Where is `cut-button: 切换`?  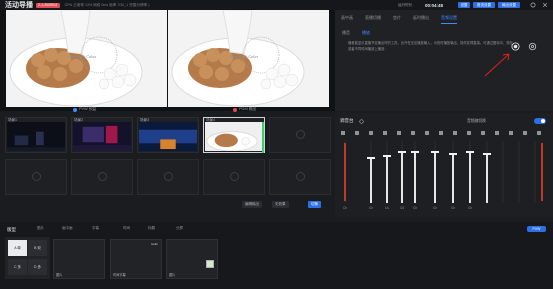 cut-button: 切换 is located at coordinates (314, 204).